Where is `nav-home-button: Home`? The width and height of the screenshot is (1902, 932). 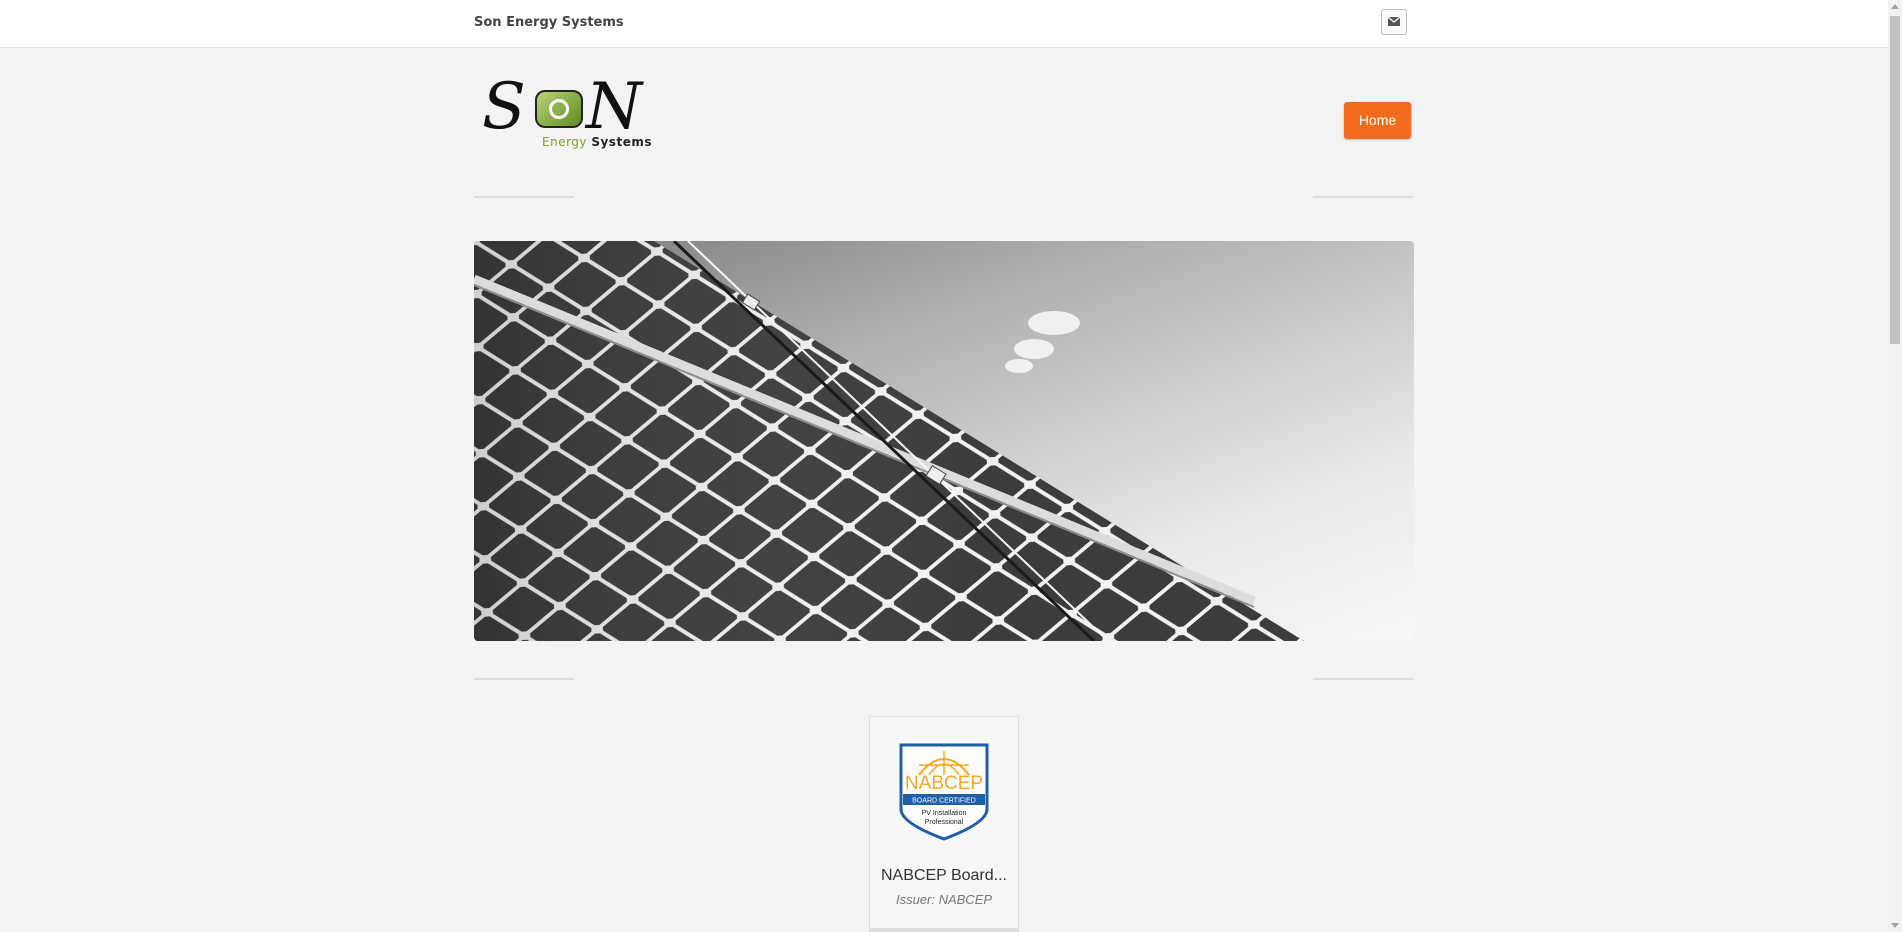
nav-home-button: Home is located at coordinates (1377, 120).